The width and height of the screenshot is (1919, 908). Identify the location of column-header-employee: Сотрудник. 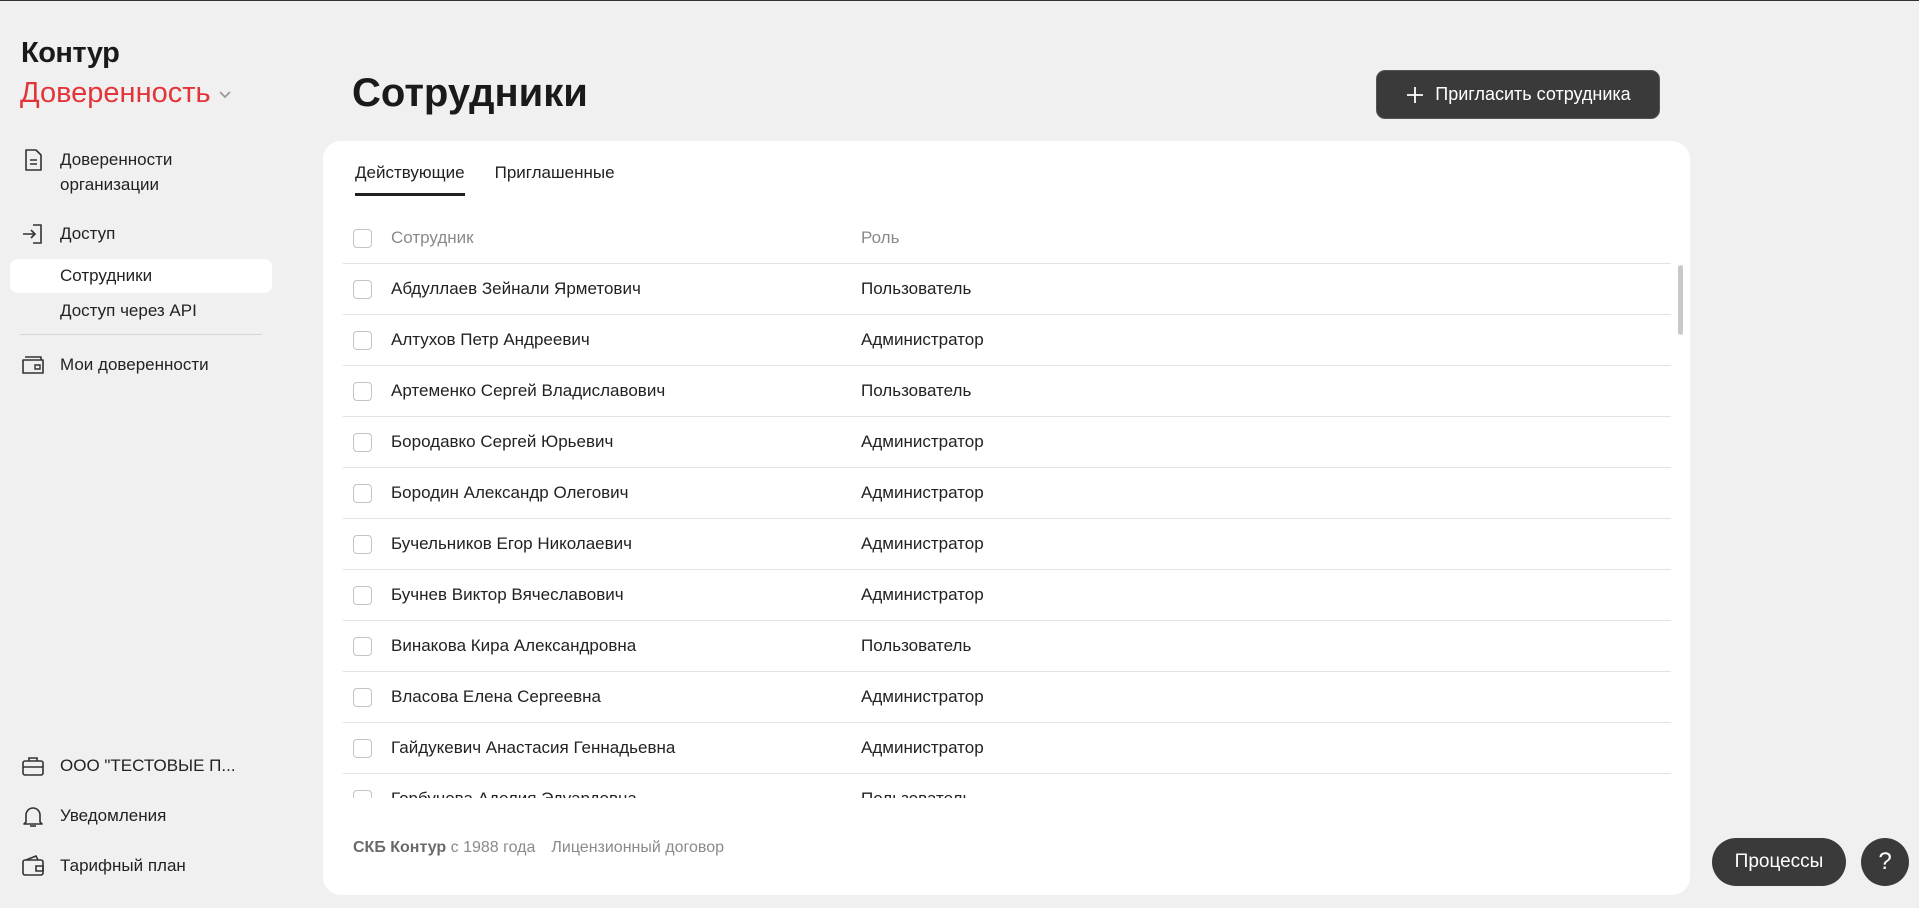
(626, 238).